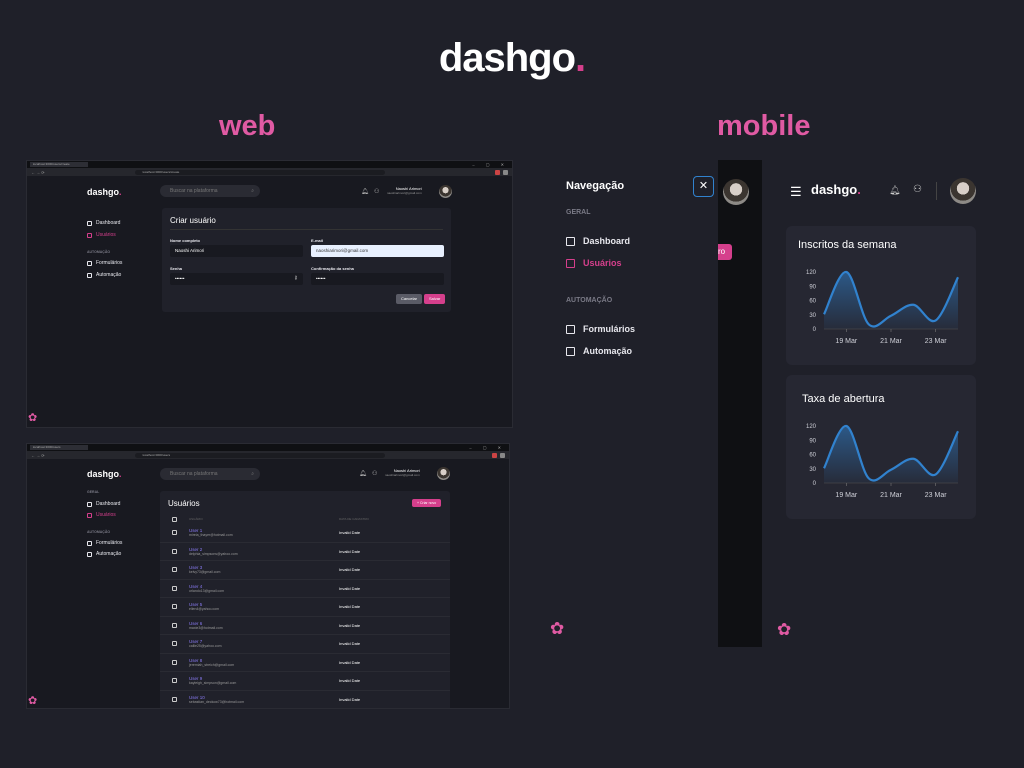 This screenshot has height=768, width=1024. Describe the element at coordinates (811, 273) in the screenshot. I see `y-tick-label: 120` at that location.